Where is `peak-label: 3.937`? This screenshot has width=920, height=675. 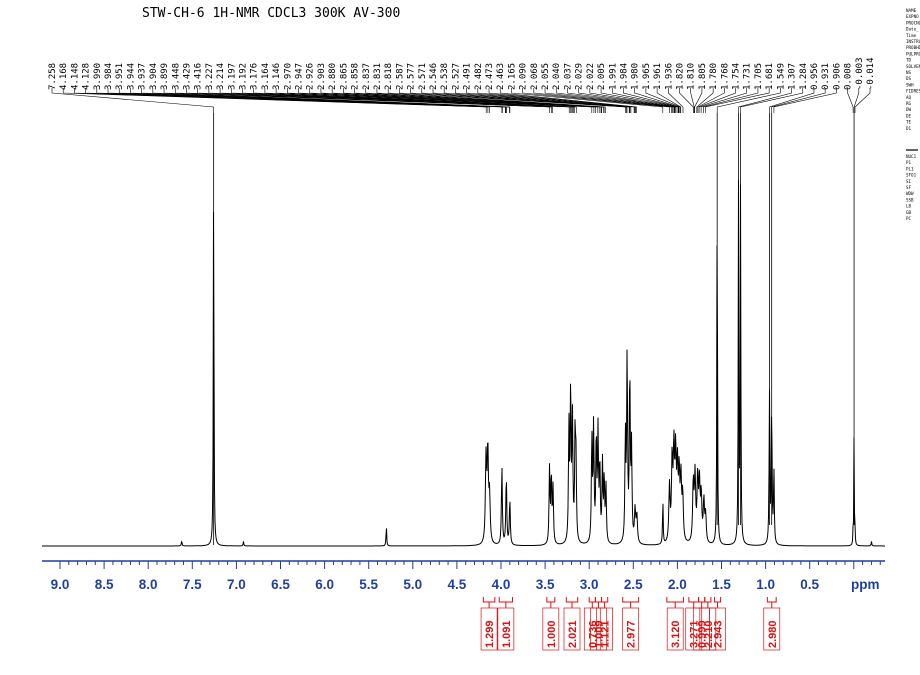 peak-label: 3.937 is located at coordinates (143, 76).